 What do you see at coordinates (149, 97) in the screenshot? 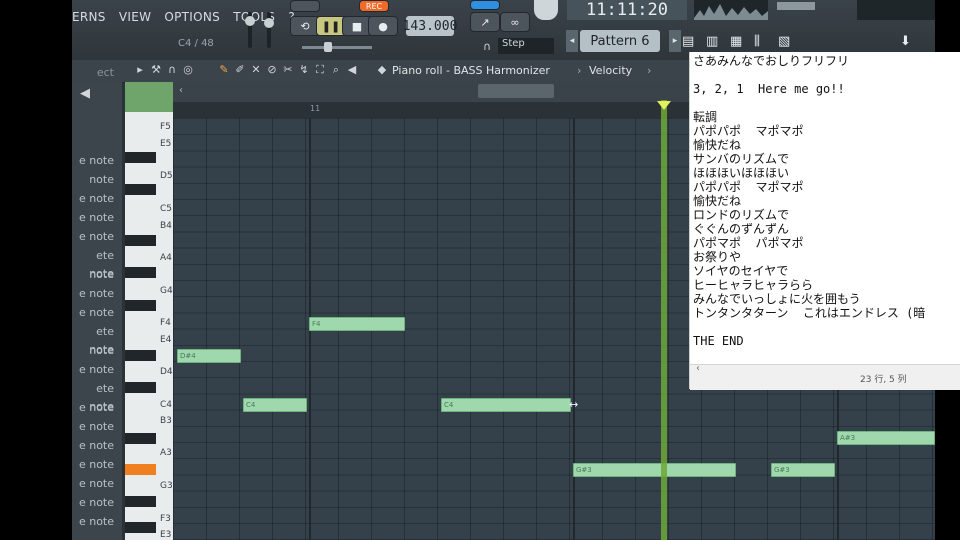
I see `piano-roll-corner-tab` at bounding box center [149, 97].